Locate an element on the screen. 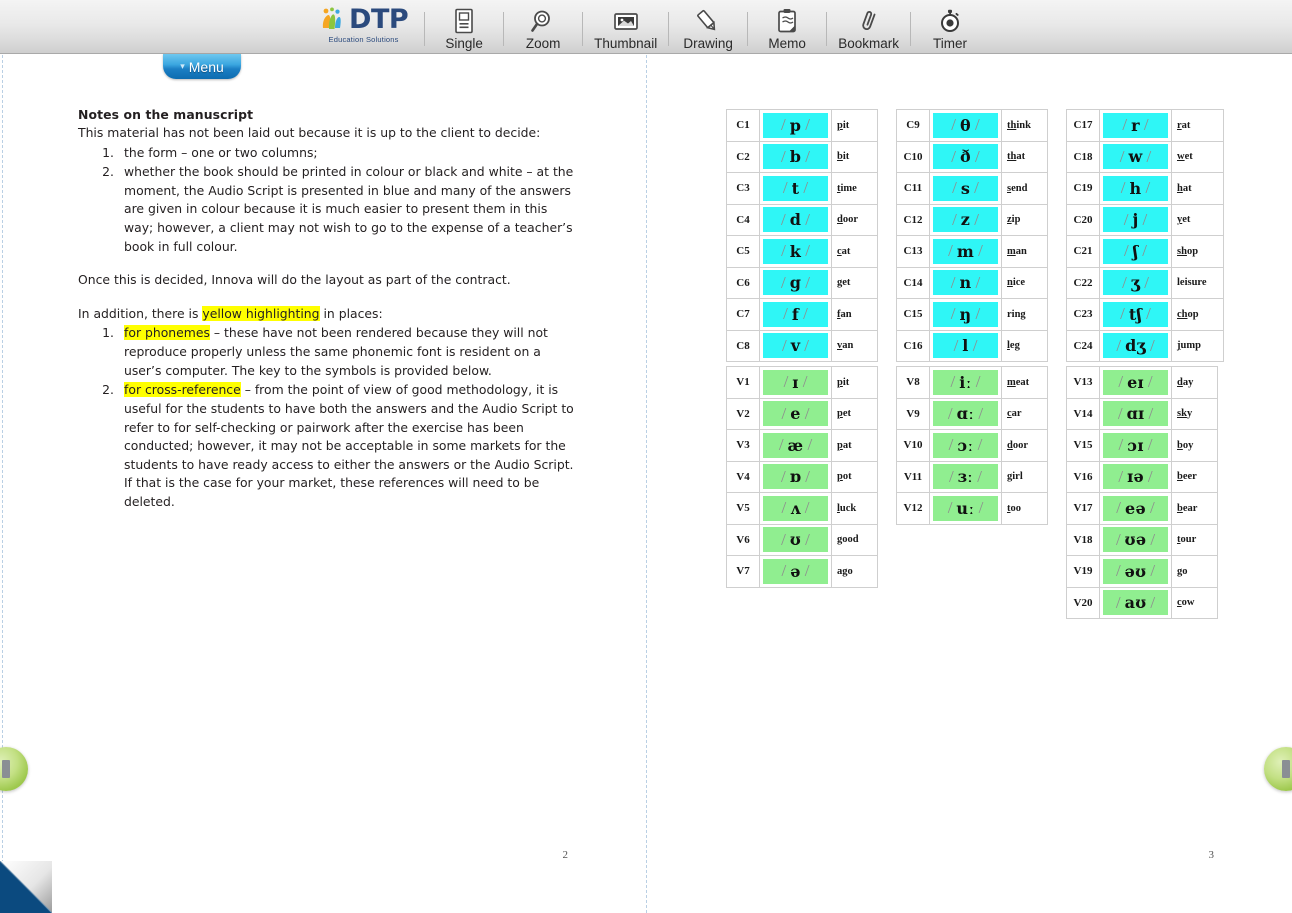 The width and height of the screenshot is (1292, 913). example-word: zip is located at coordinates (1024, 219).